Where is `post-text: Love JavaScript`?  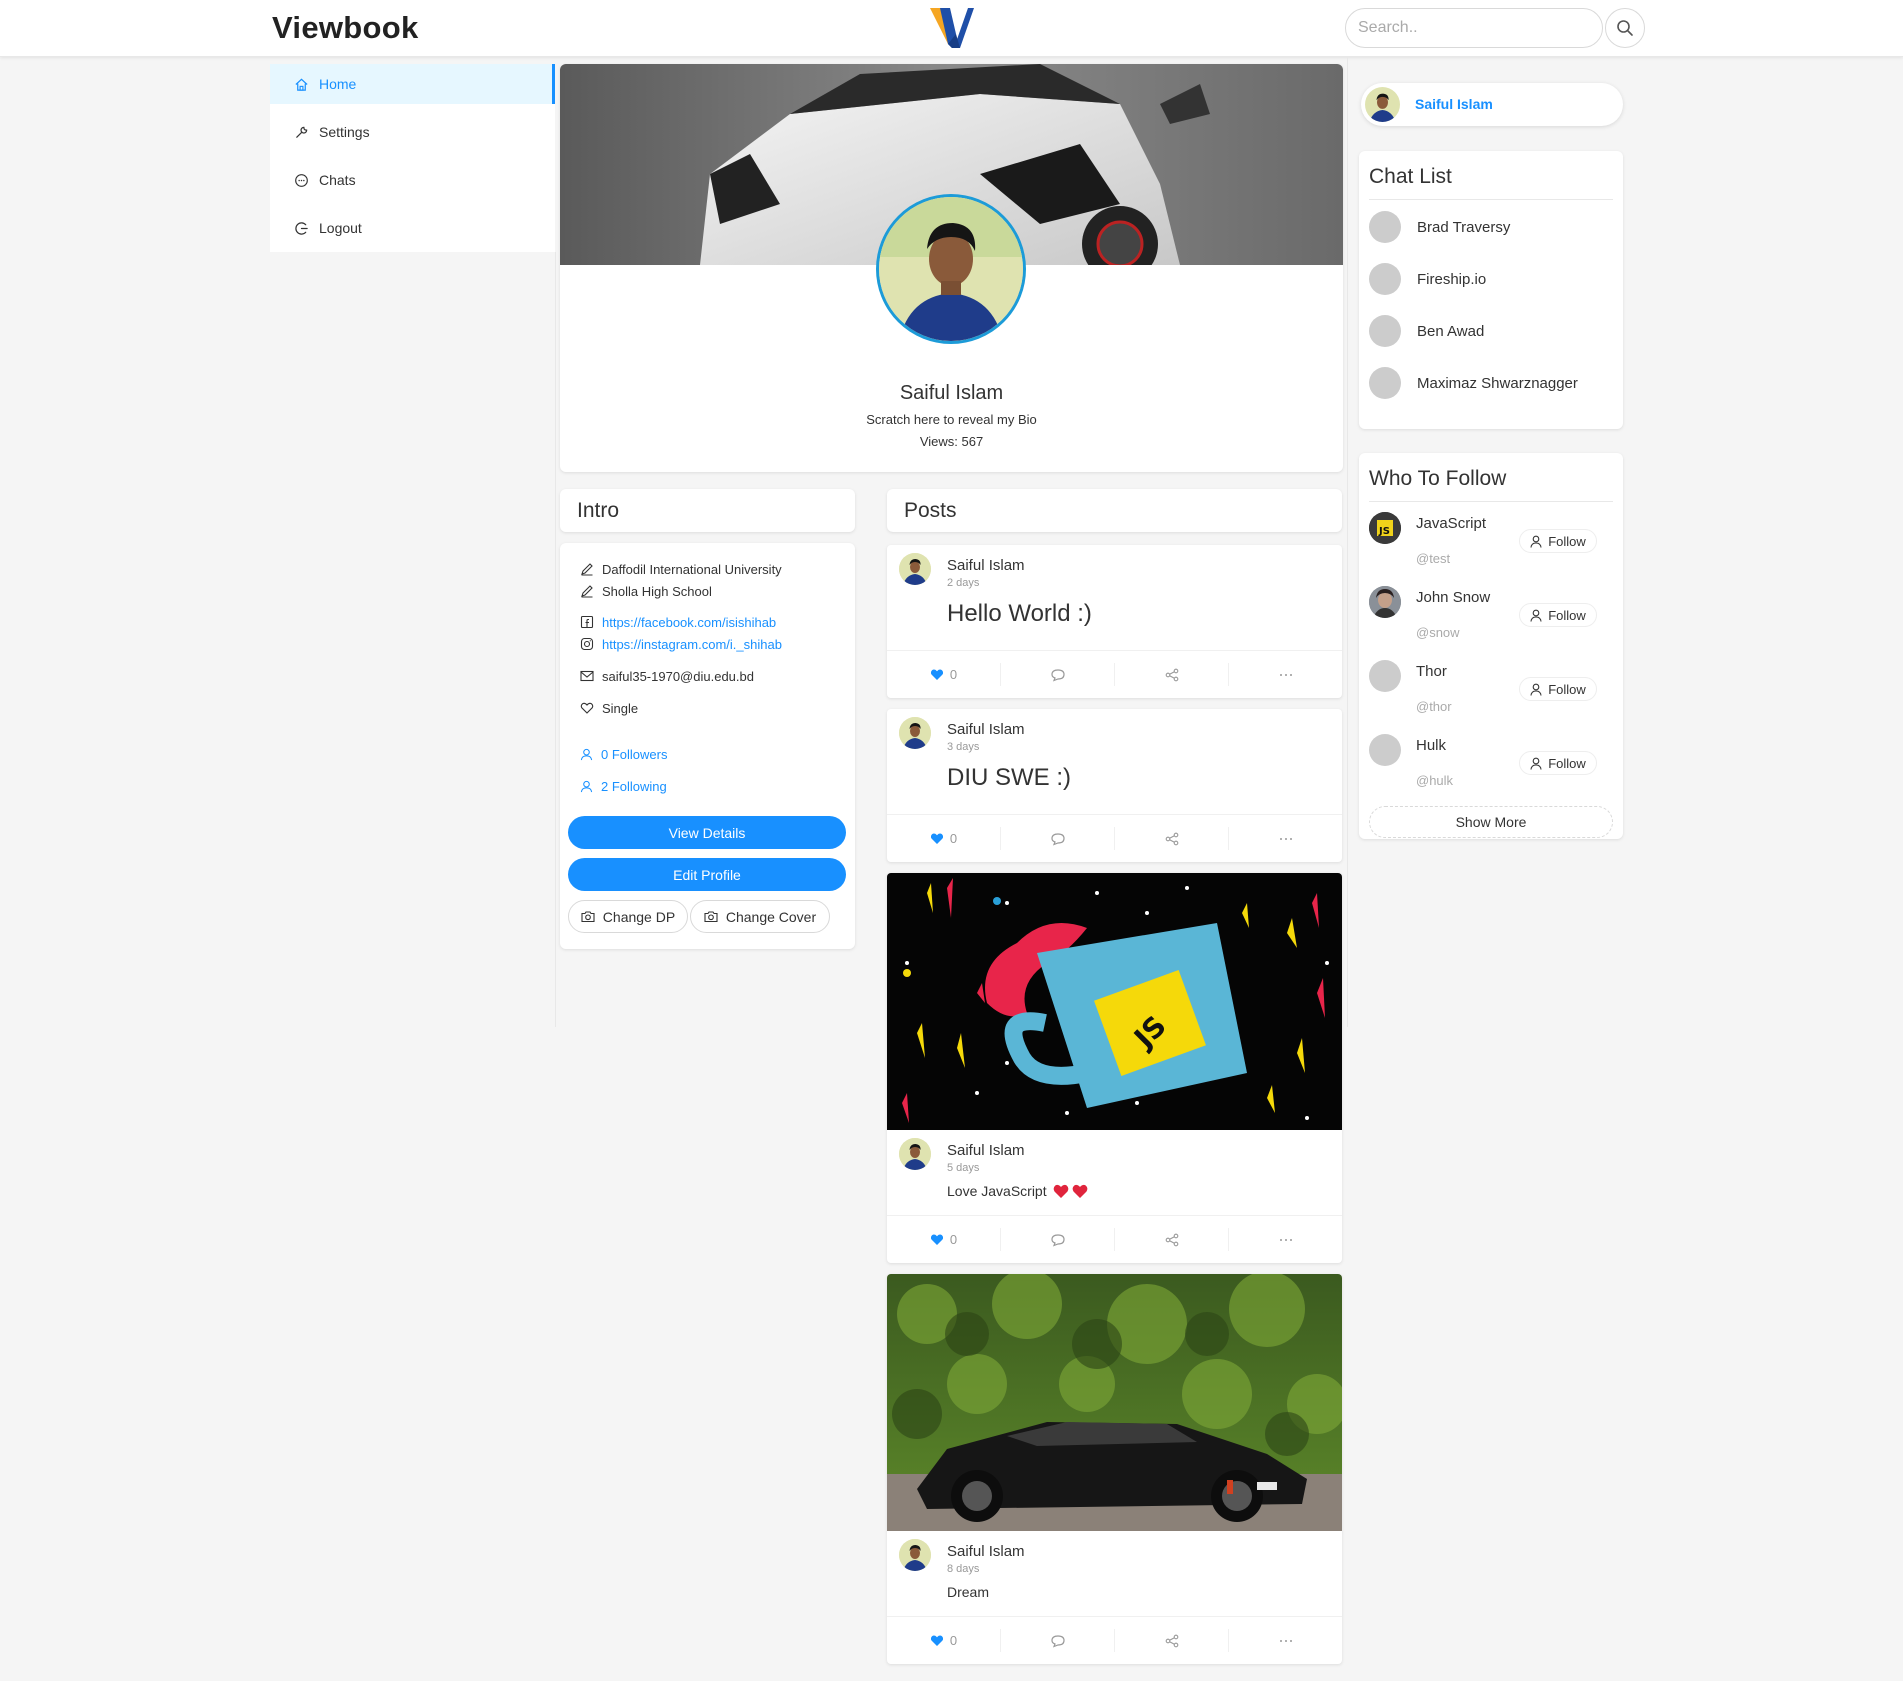 post-text: Love JavaScript is located at coordinates (997, 1191).